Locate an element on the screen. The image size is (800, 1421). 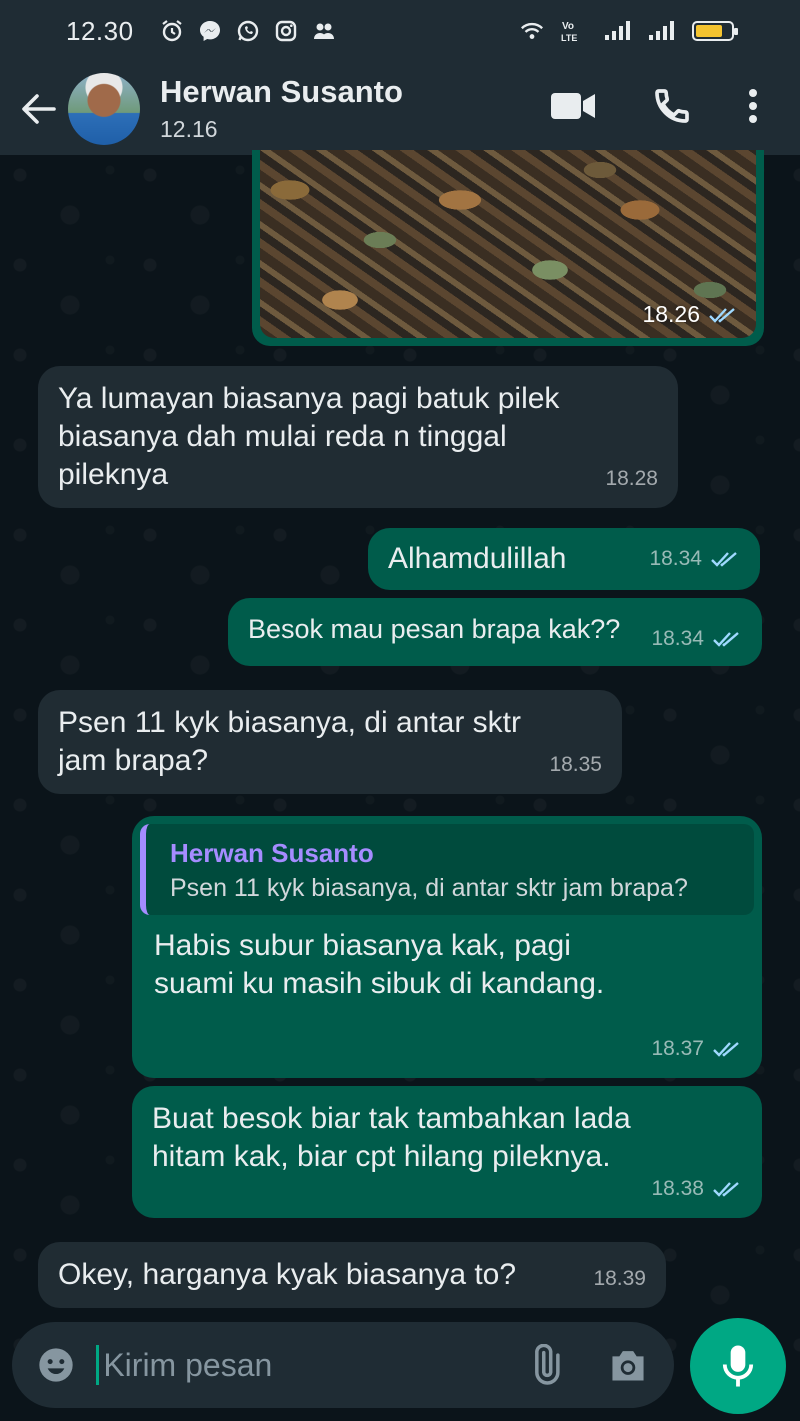
messenger-icon is located at coordinates (210, 31).